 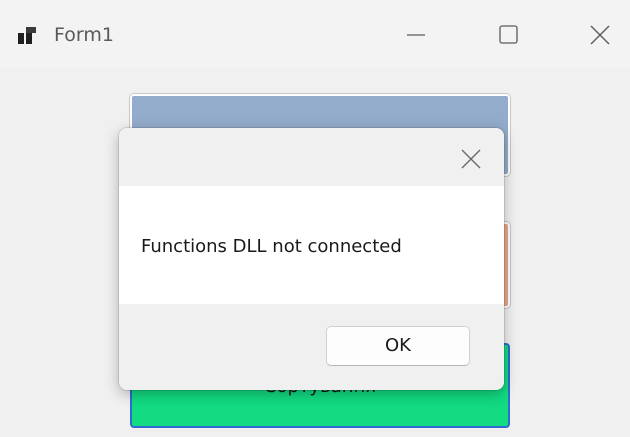 I want to click on message-text: Functions DLL not connected, so click(x=271, y=246).